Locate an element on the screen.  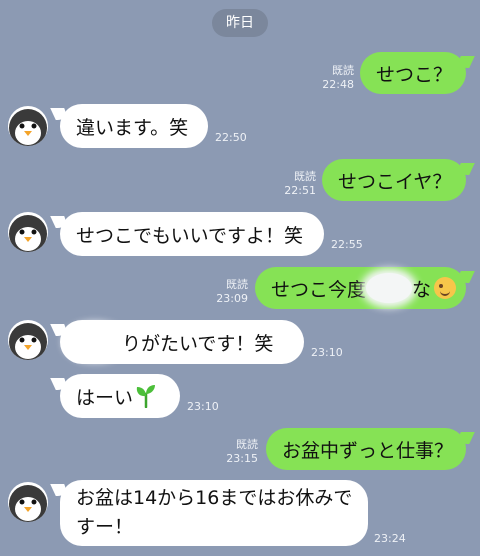
message-text-line1: お盆は14から16まではお休みで is located at coordinates (214, 498).